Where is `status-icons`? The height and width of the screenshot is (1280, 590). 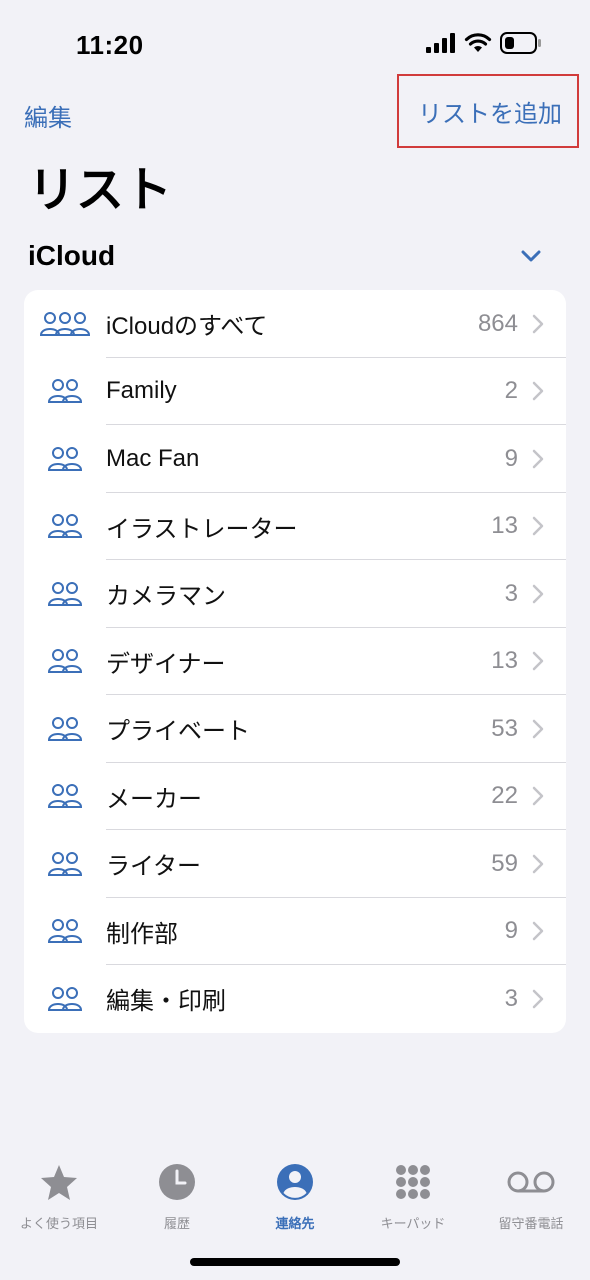 status-icons is located at coordinates (484, 43).